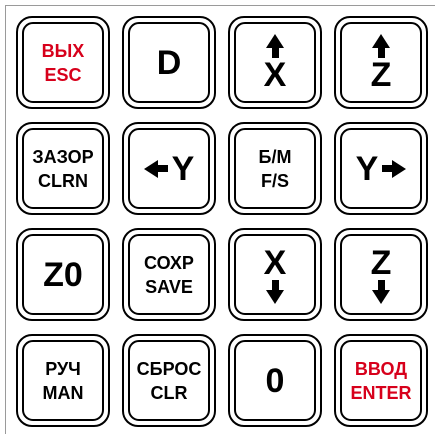 This screenshot has width=435, height=434. I want to click on x-up-button: X, so click(275, 62).